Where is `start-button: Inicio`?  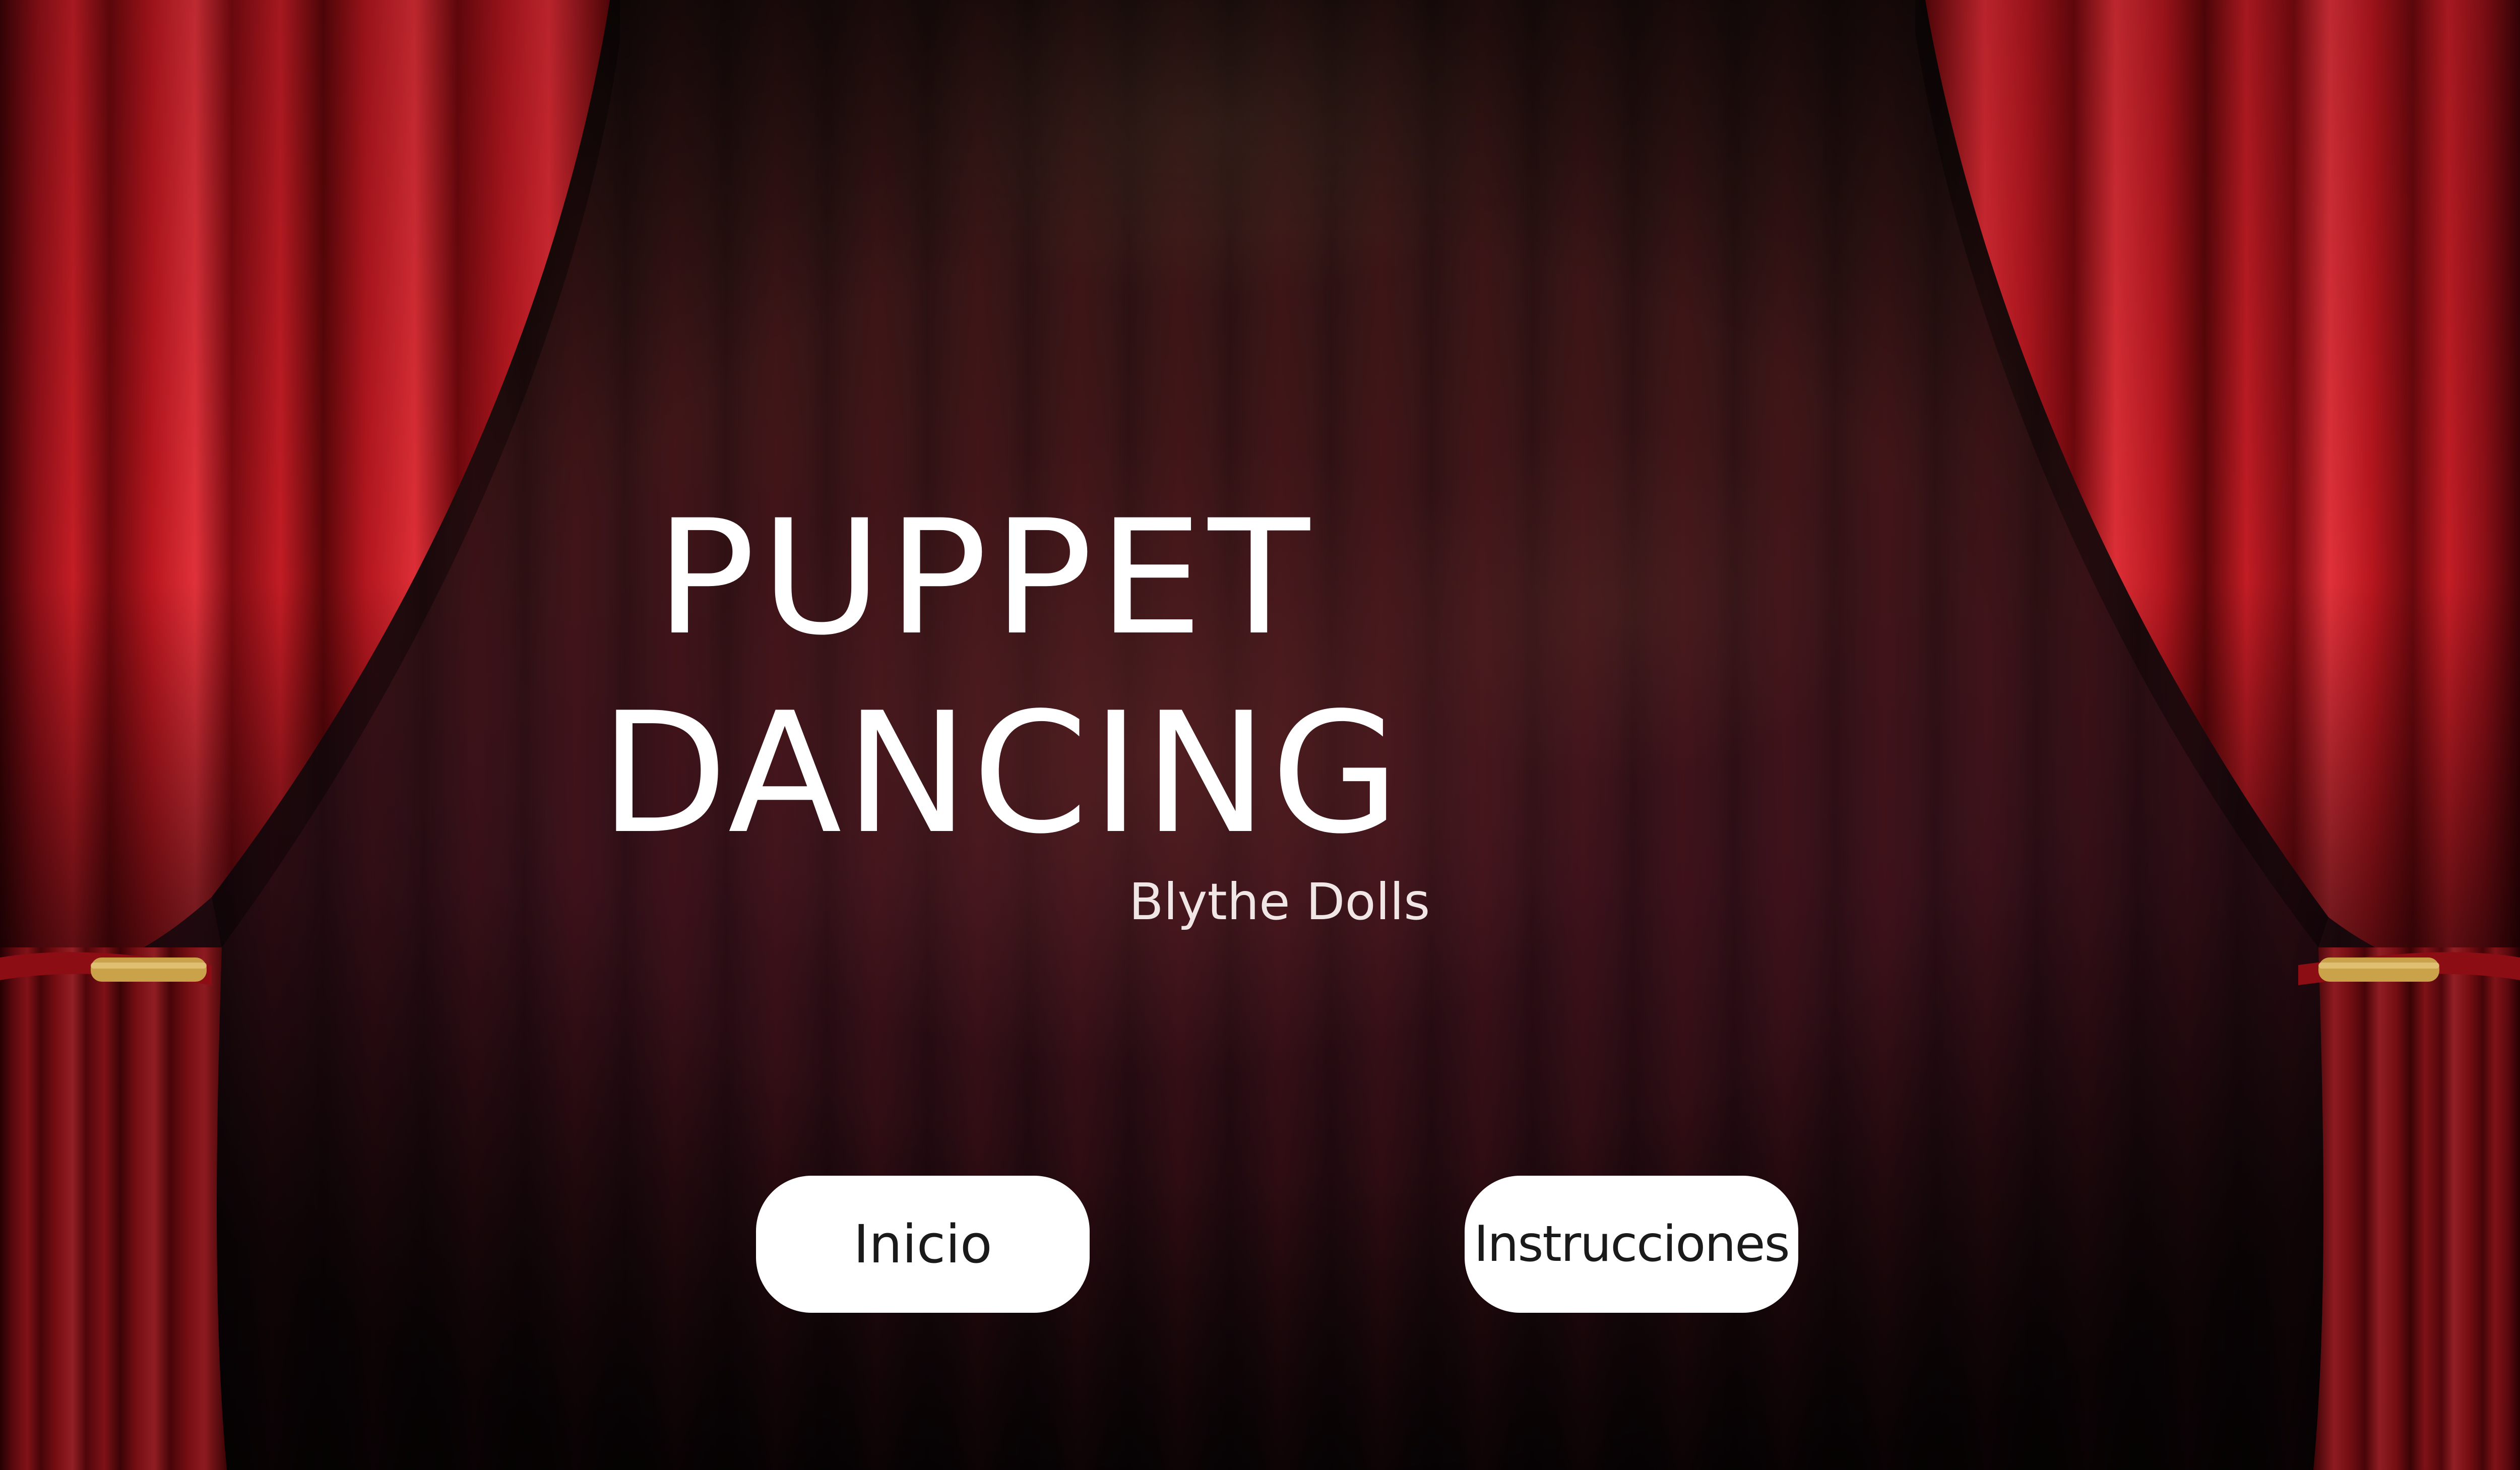 start-button: Inicio is located at coordinates (923, 1244).